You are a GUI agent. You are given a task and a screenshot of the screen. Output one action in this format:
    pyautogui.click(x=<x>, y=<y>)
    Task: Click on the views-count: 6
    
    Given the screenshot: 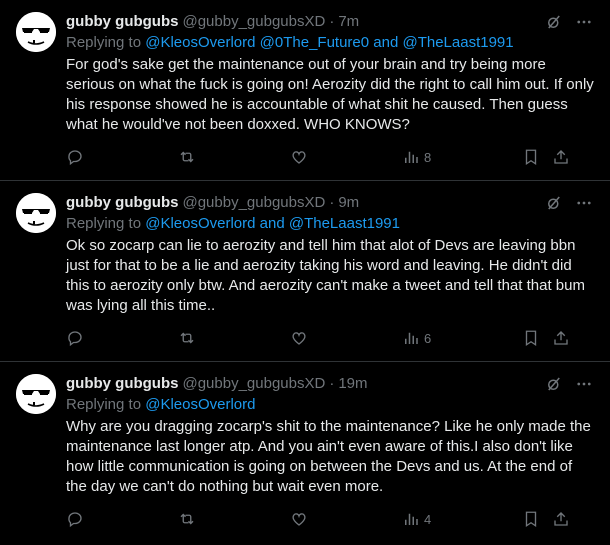 What is the action you would take?
    pyautogui.click(x=428, y=338)
    